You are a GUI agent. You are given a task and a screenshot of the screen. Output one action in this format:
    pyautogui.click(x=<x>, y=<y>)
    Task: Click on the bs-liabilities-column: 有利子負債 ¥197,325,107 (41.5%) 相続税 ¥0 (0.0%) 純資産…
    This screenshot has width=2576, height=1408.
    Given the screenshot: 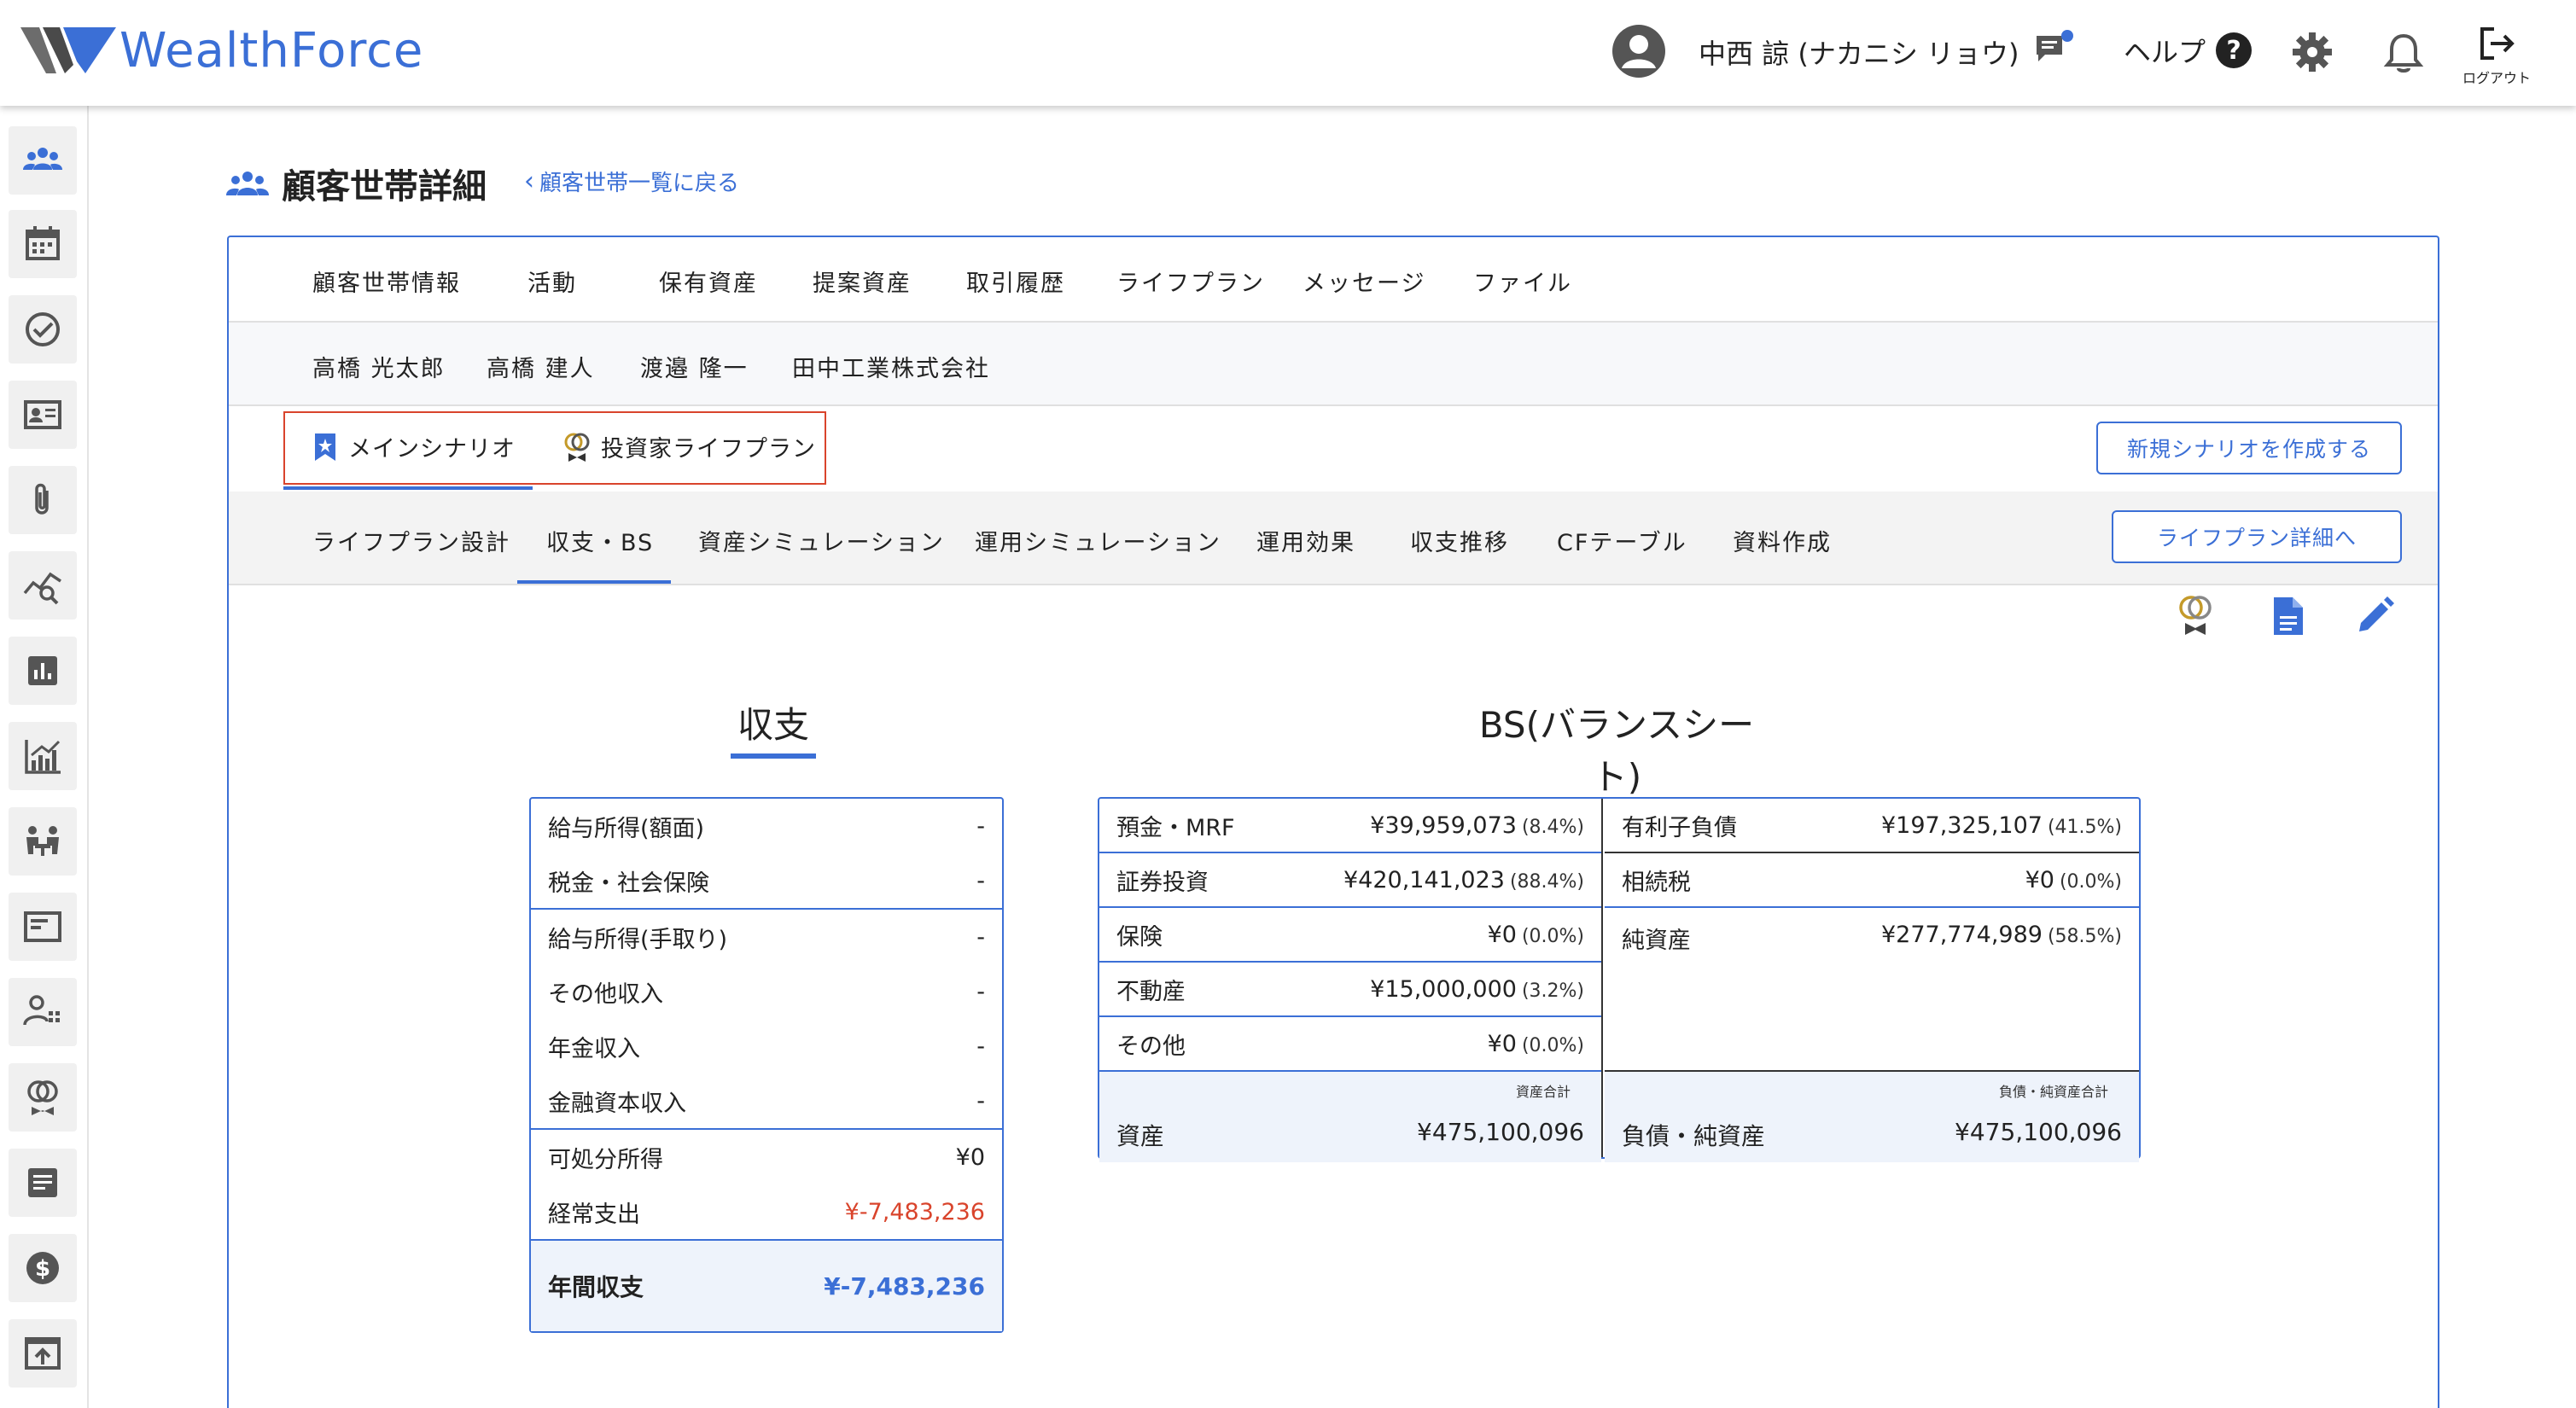 What is the action you would take?
    pyautogui.click(x=1872, y=981)
    